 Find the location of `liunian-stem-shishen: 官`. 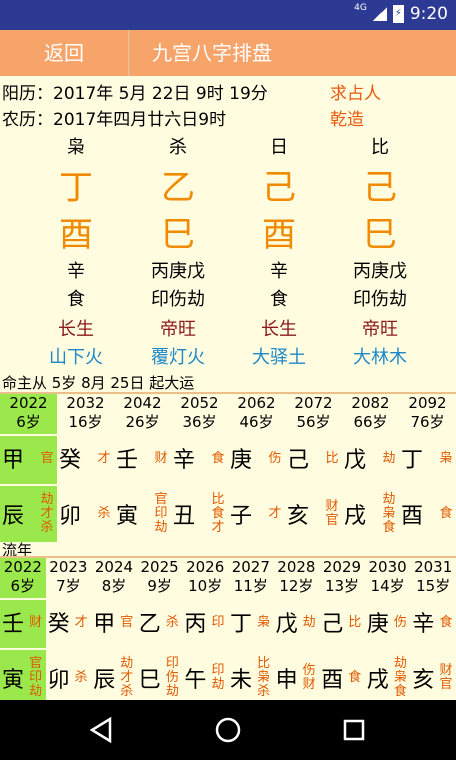

liunian-stem-shishen: 官 is located at coordinates (127, 622).